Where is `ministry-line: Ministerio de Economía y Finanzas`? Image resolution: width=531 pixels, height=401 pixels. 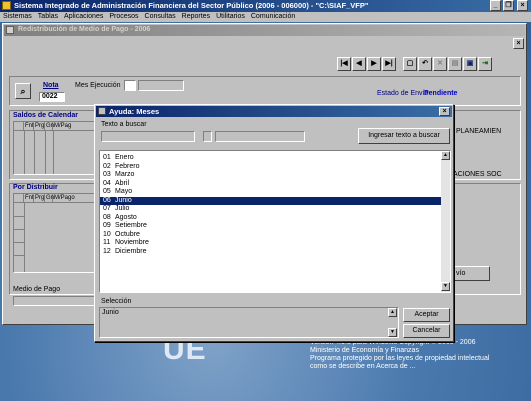 ministry-line: Ministerio de Economía y Finanzas is located at coordinates (364, 350).